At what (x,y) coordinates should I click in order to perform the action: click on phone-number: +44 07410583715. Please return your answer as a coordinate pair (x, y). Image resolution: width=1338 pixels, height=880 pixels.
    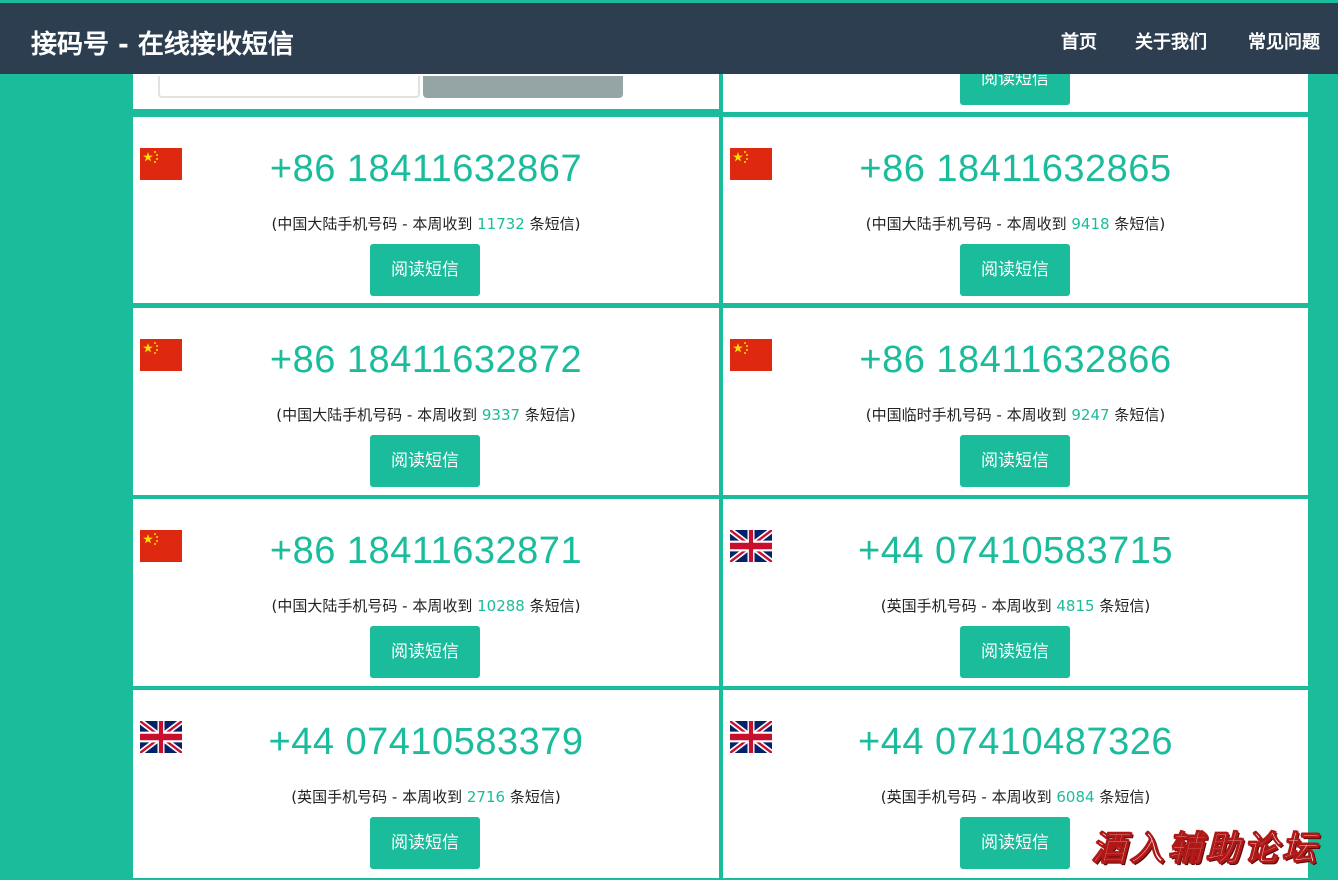
    Looking at the image, I should click on (1015, 551).